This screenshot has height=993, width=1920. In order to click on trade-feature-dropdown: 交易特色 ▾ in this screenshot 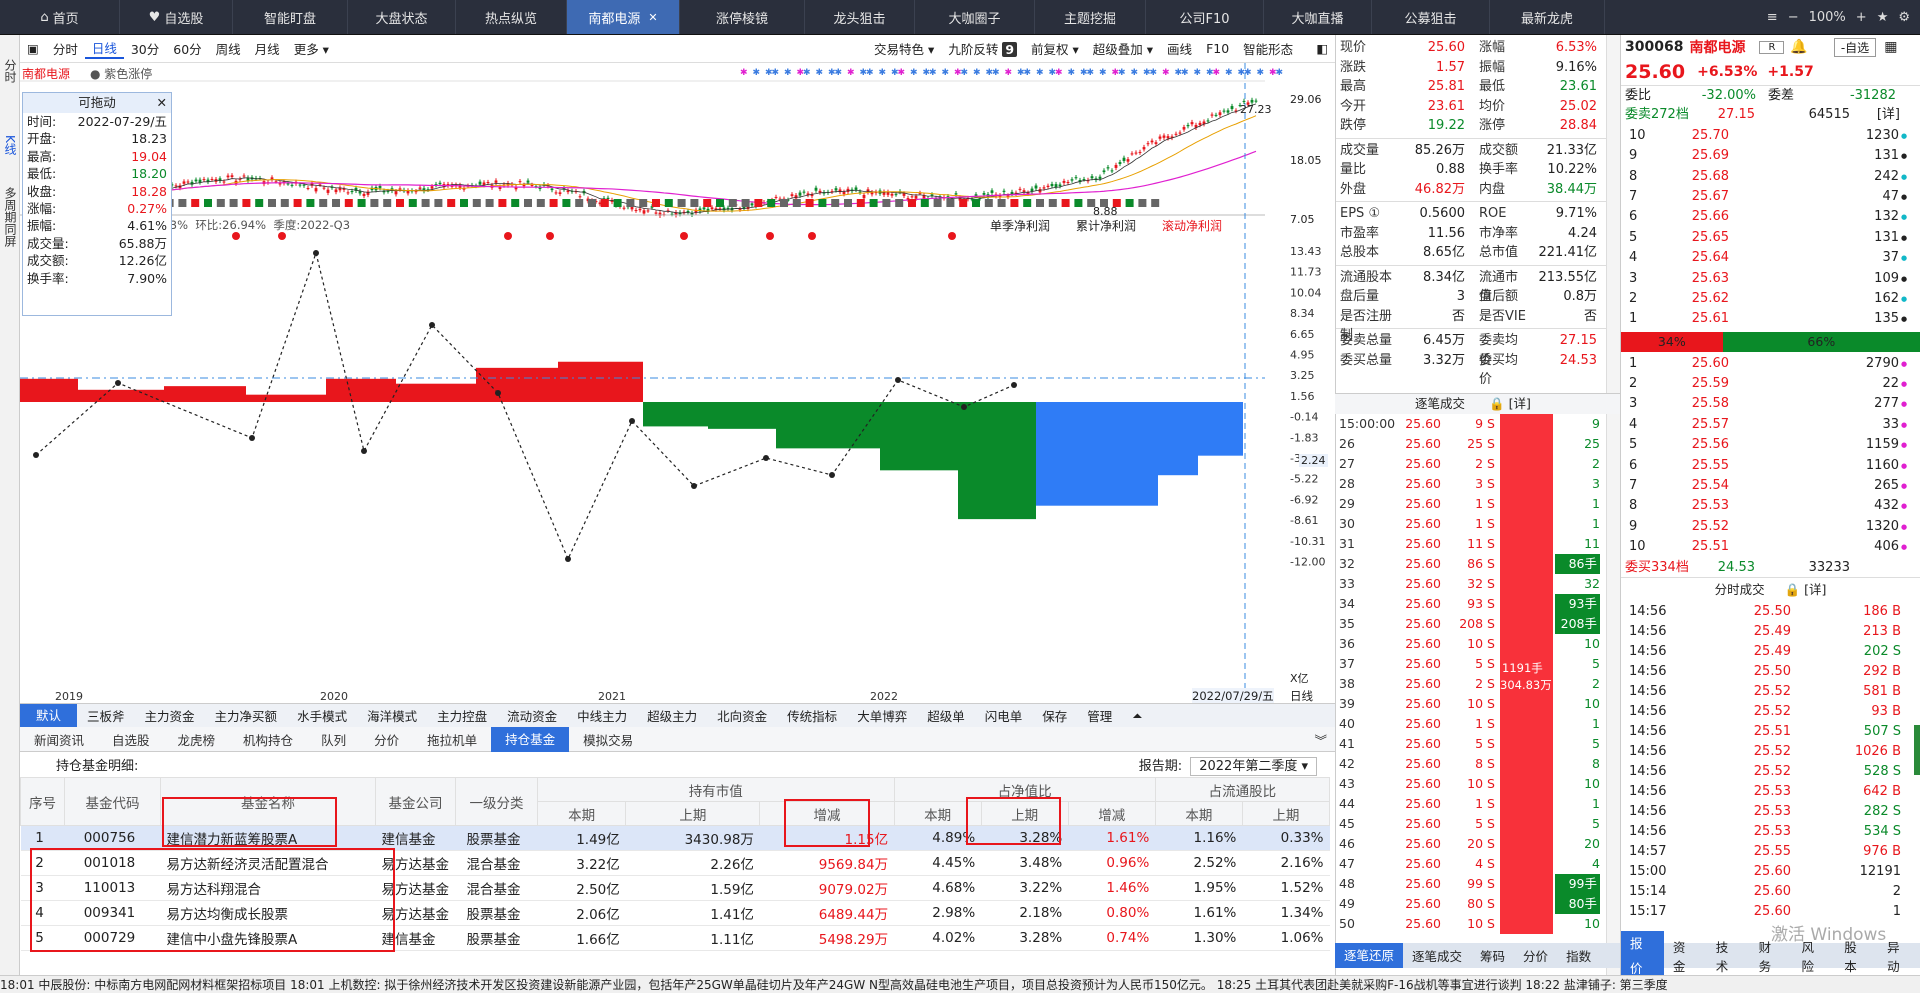, I will do `click(904, 48)`.